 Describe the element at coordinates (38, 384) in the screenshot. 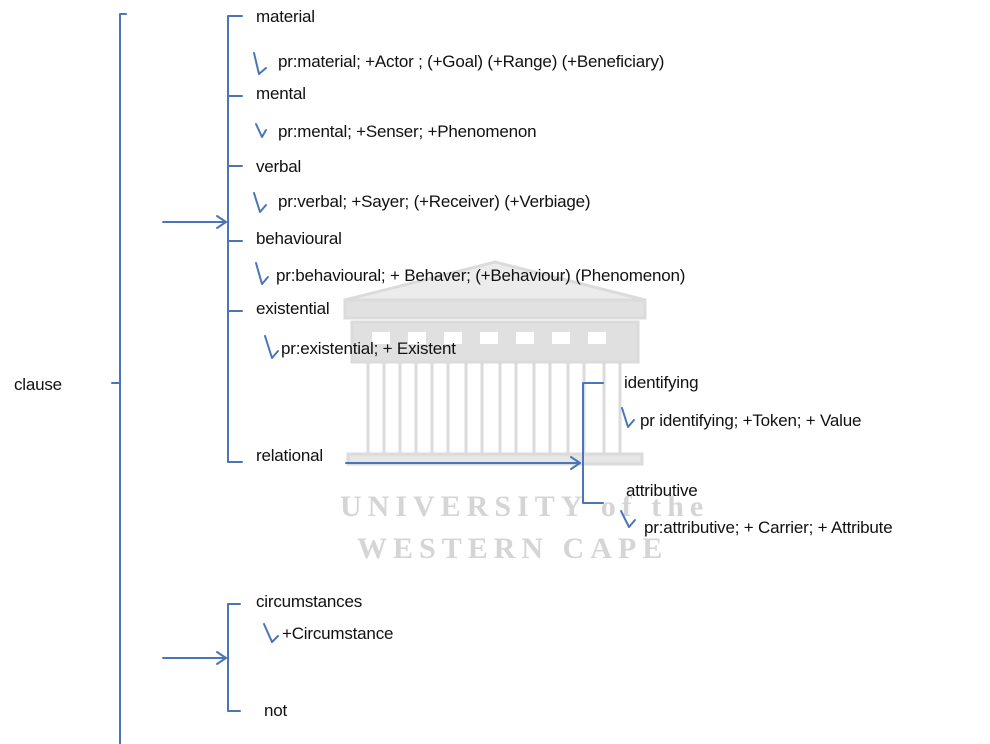

I see `root-feature-clause: clause` at that location.